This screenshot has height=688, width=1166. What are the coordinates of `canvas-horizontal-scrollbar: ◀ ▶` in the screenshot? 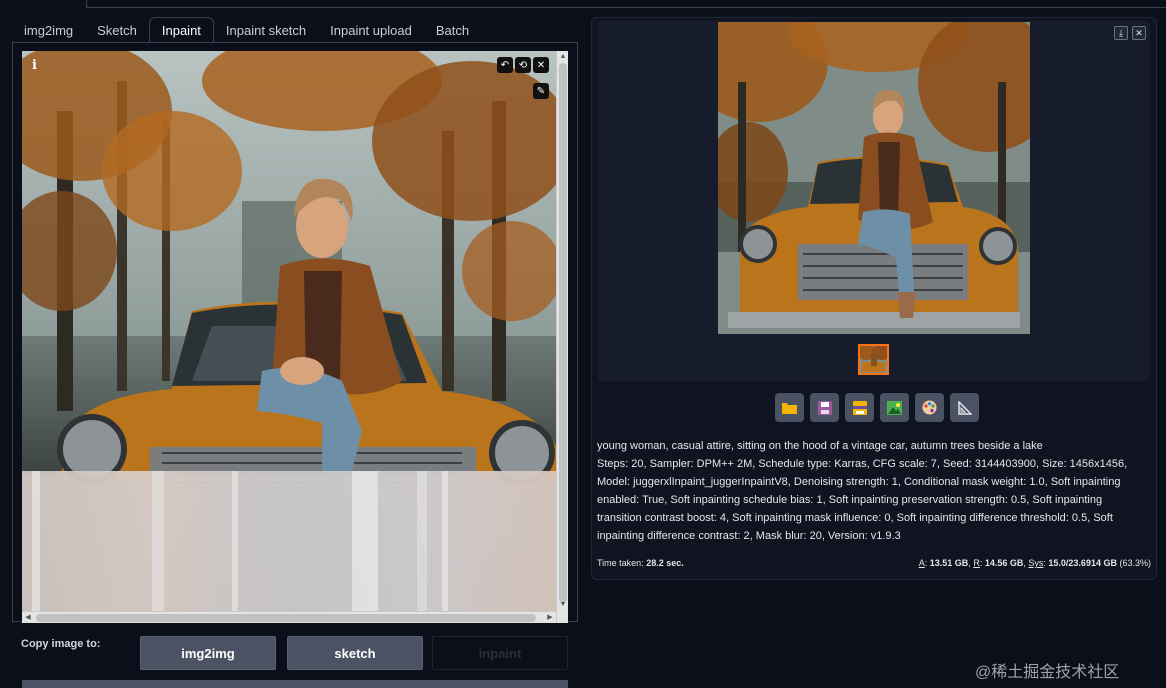 It's located at (289, 617).